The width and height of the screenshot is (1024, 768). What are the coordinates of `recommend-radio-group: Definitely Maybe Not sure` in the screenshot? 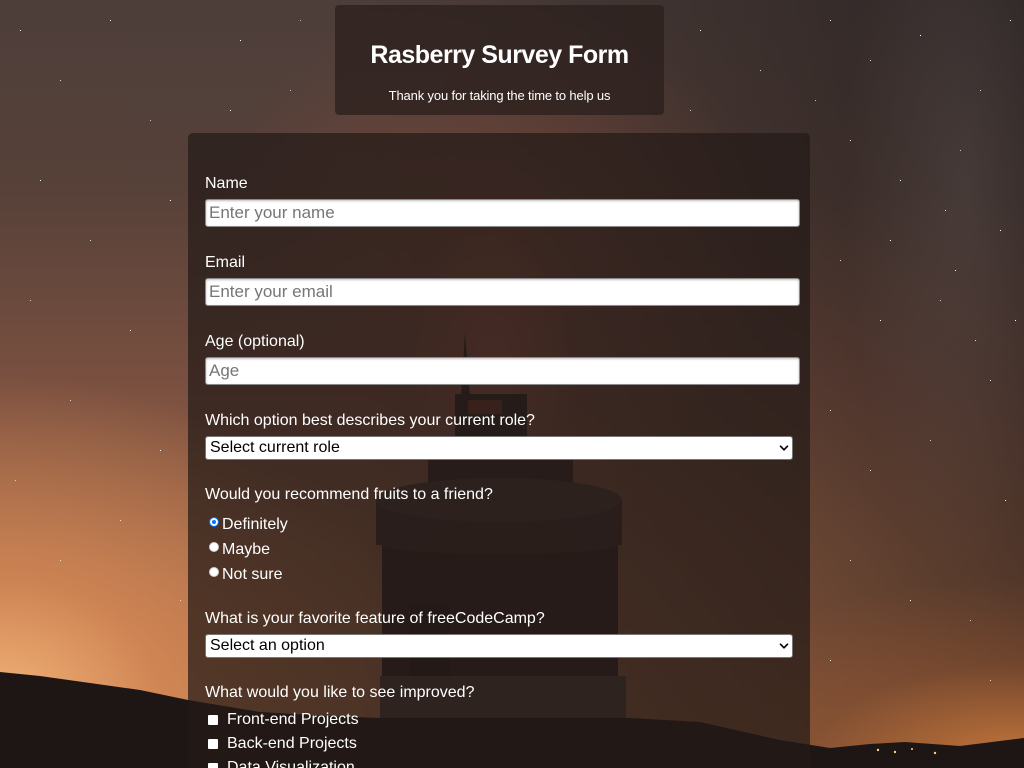 It's located at (507, 549).